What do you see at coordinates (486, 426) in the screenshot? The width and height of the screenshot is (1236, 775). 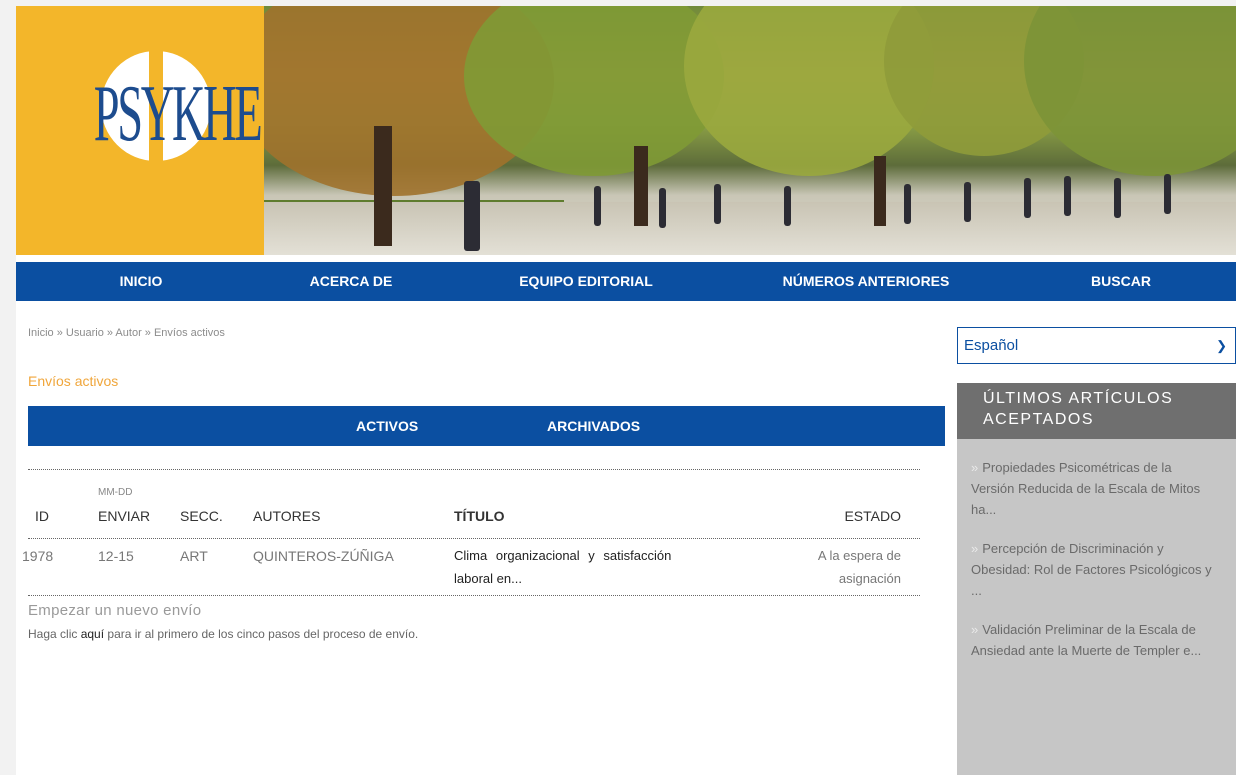 I see `submission-tabs: ACTIVOS ARCHIVADOS` at bounding box center [486, 426].